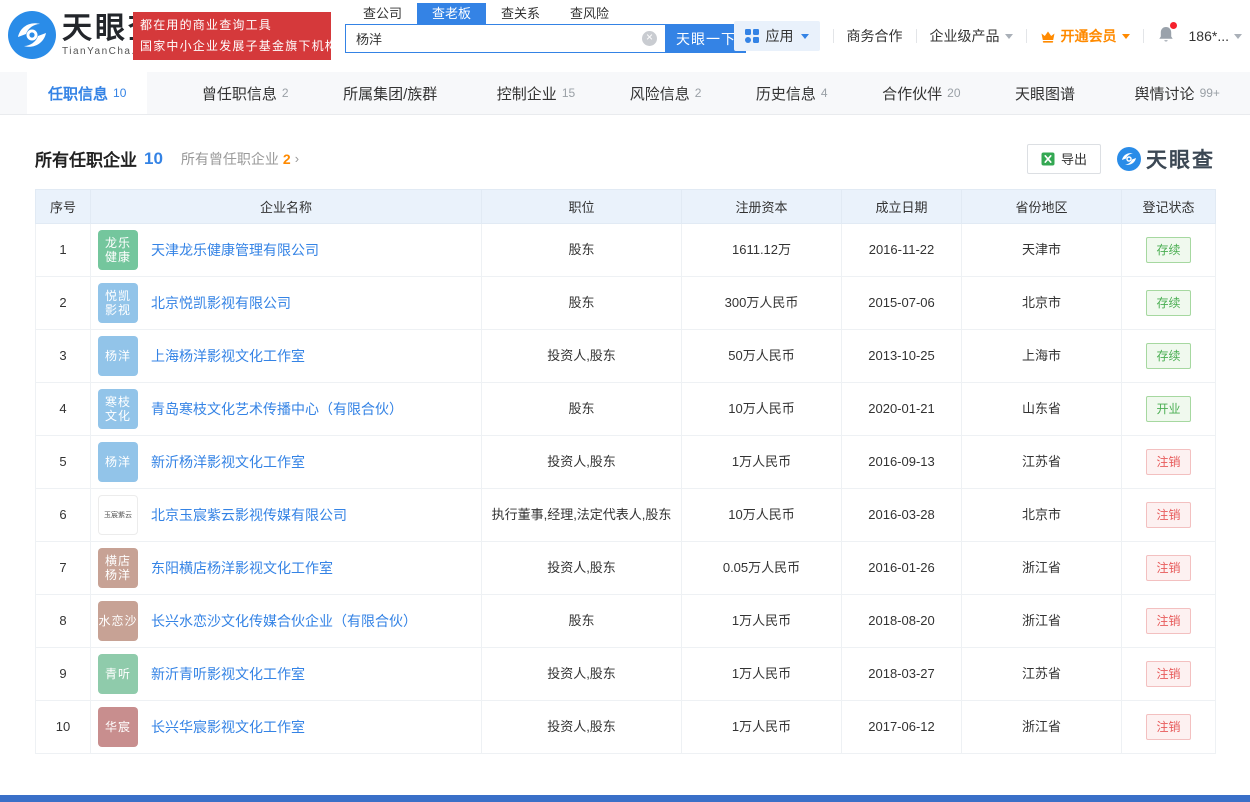 The width and height of the screenshot is (1250, 802). I want to click on row-serial: 7, so click(63, 568).